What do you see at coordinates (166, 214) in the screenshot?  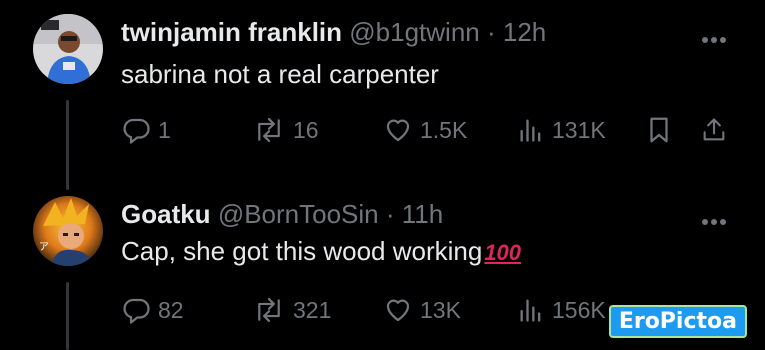 I see `display-name: Goatku` at bounding box center [166, 214].